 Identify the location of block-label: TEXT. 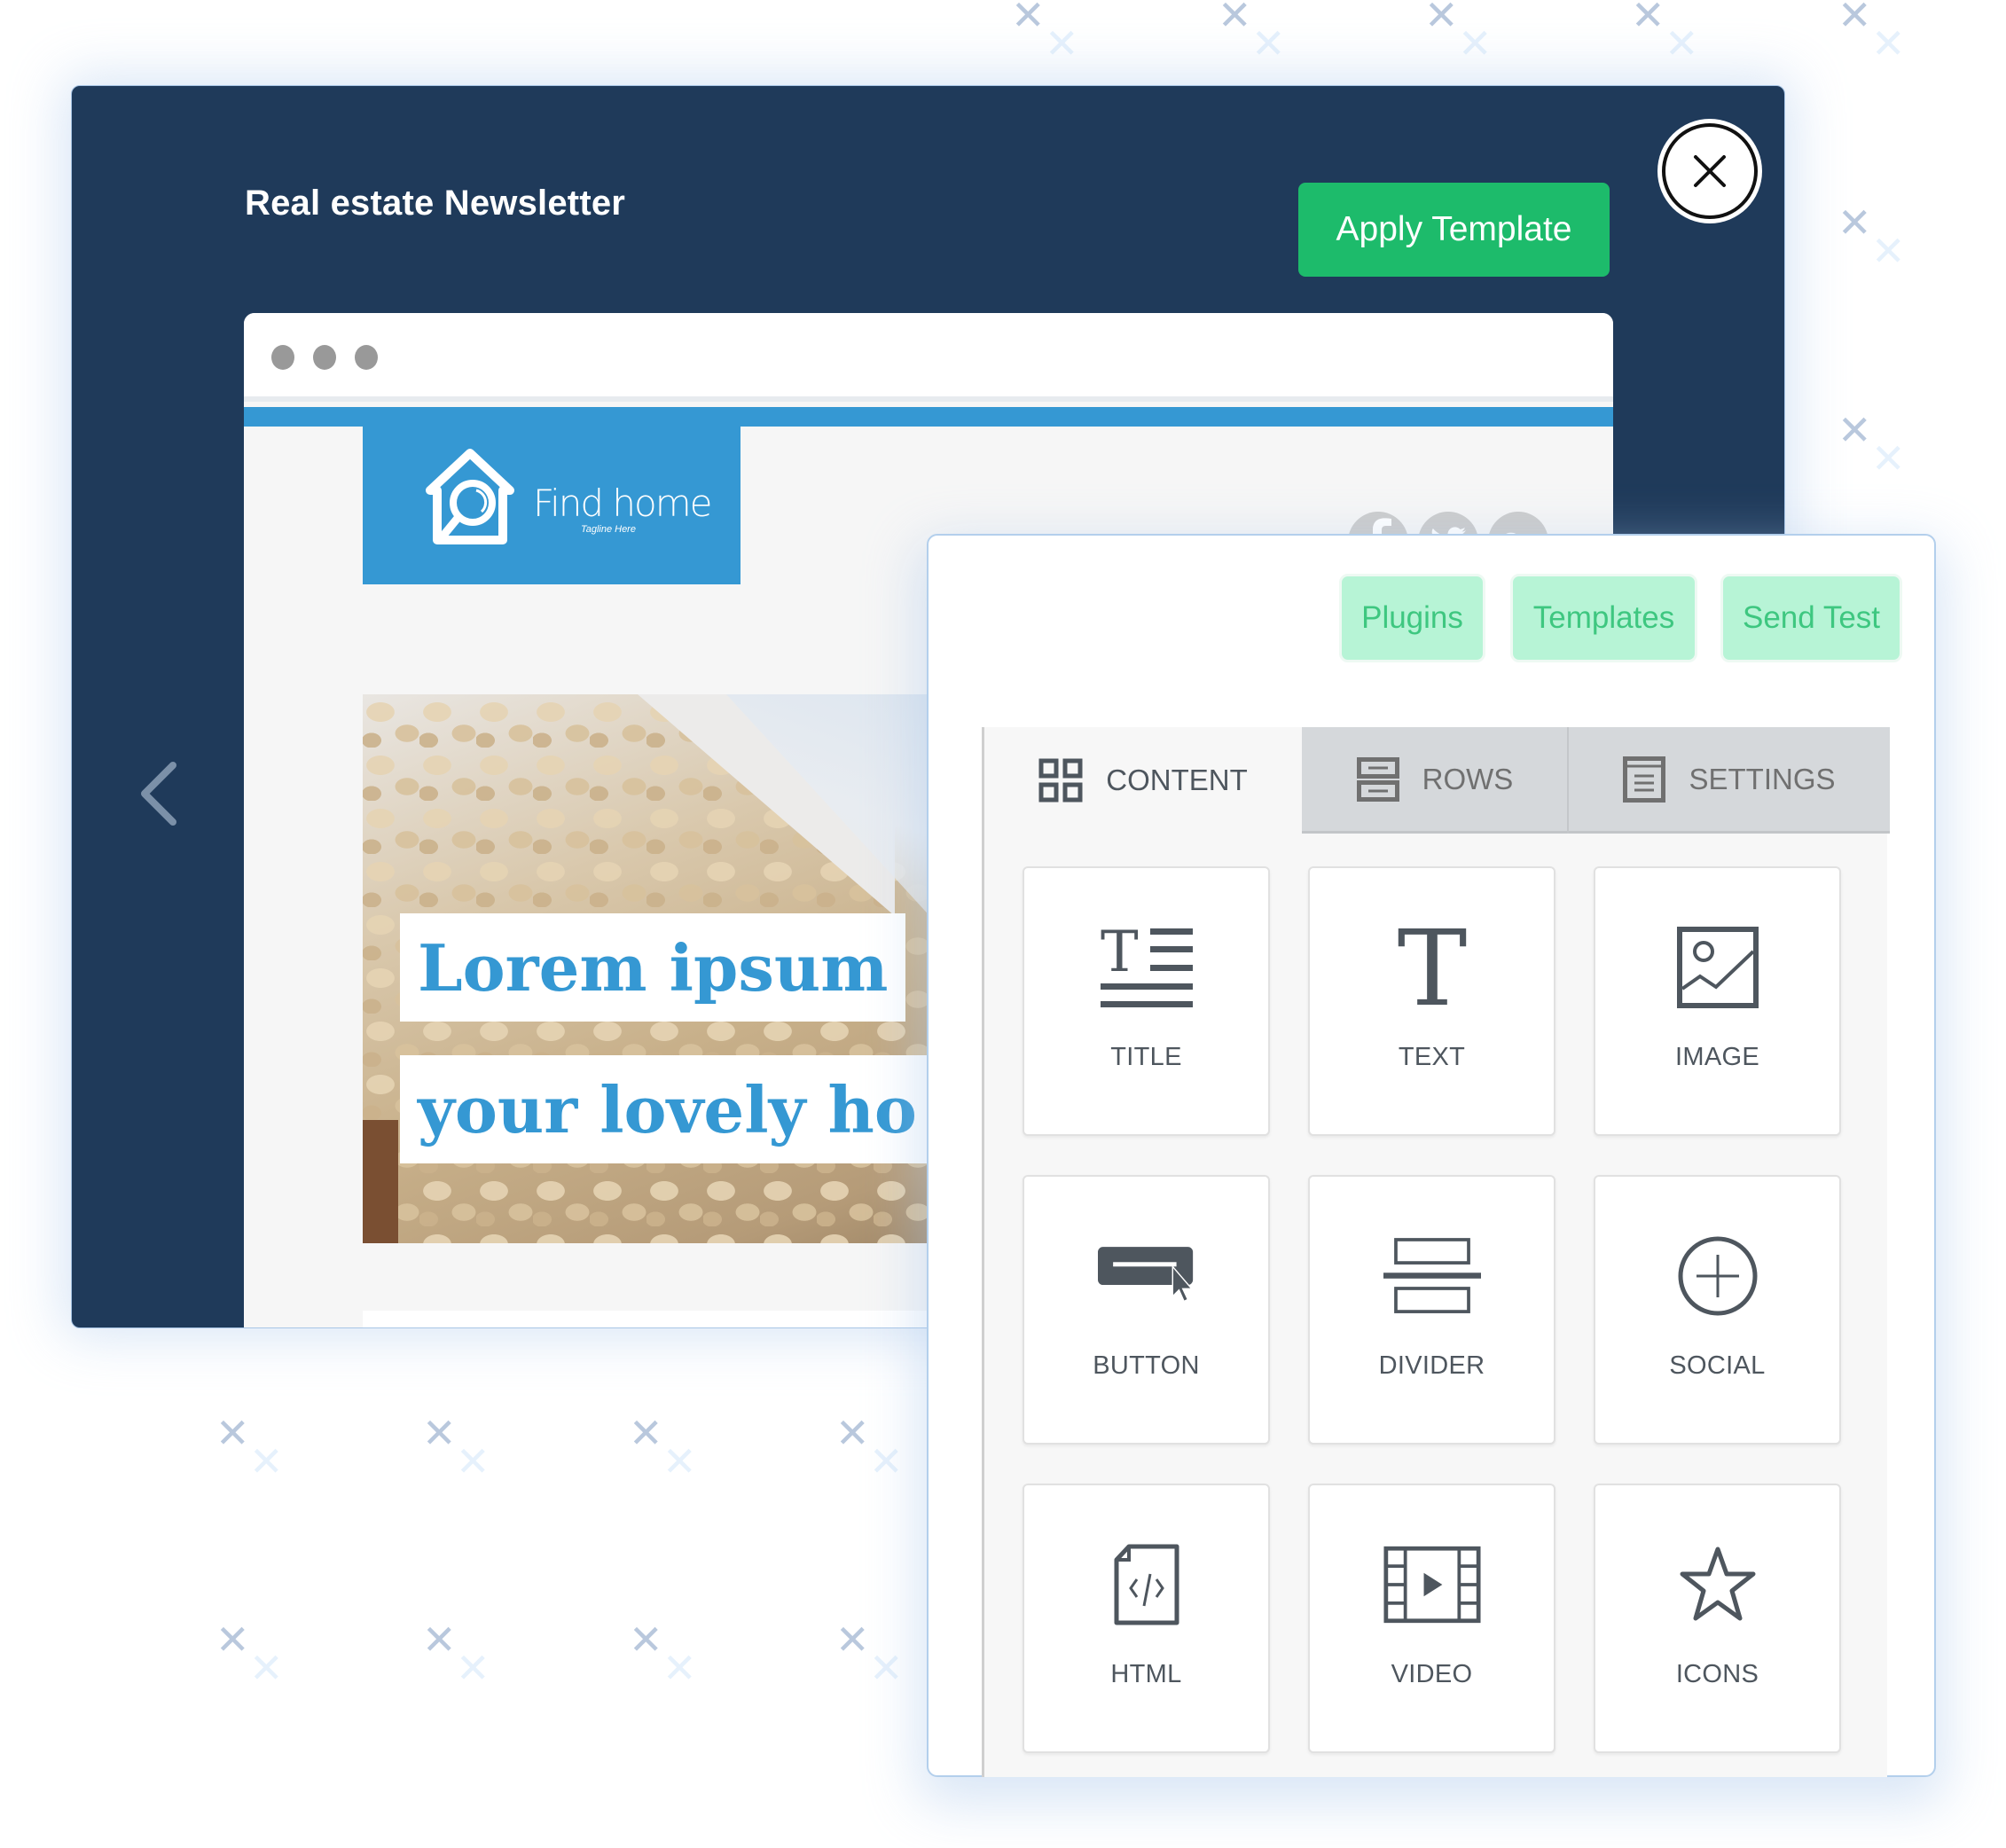
(1432, 1057).